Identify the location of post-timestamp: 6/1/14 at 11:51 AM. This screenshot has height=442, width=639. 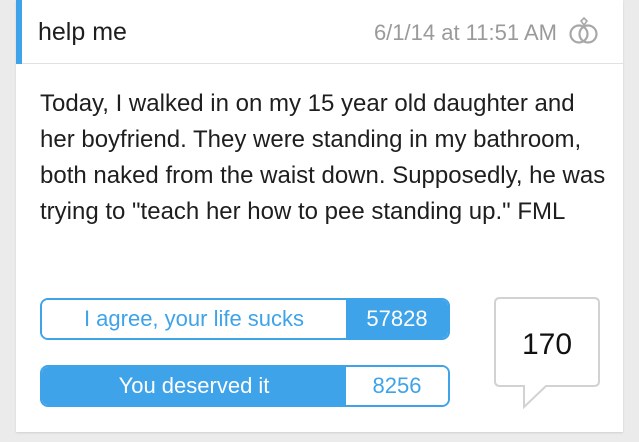
(465, 32).